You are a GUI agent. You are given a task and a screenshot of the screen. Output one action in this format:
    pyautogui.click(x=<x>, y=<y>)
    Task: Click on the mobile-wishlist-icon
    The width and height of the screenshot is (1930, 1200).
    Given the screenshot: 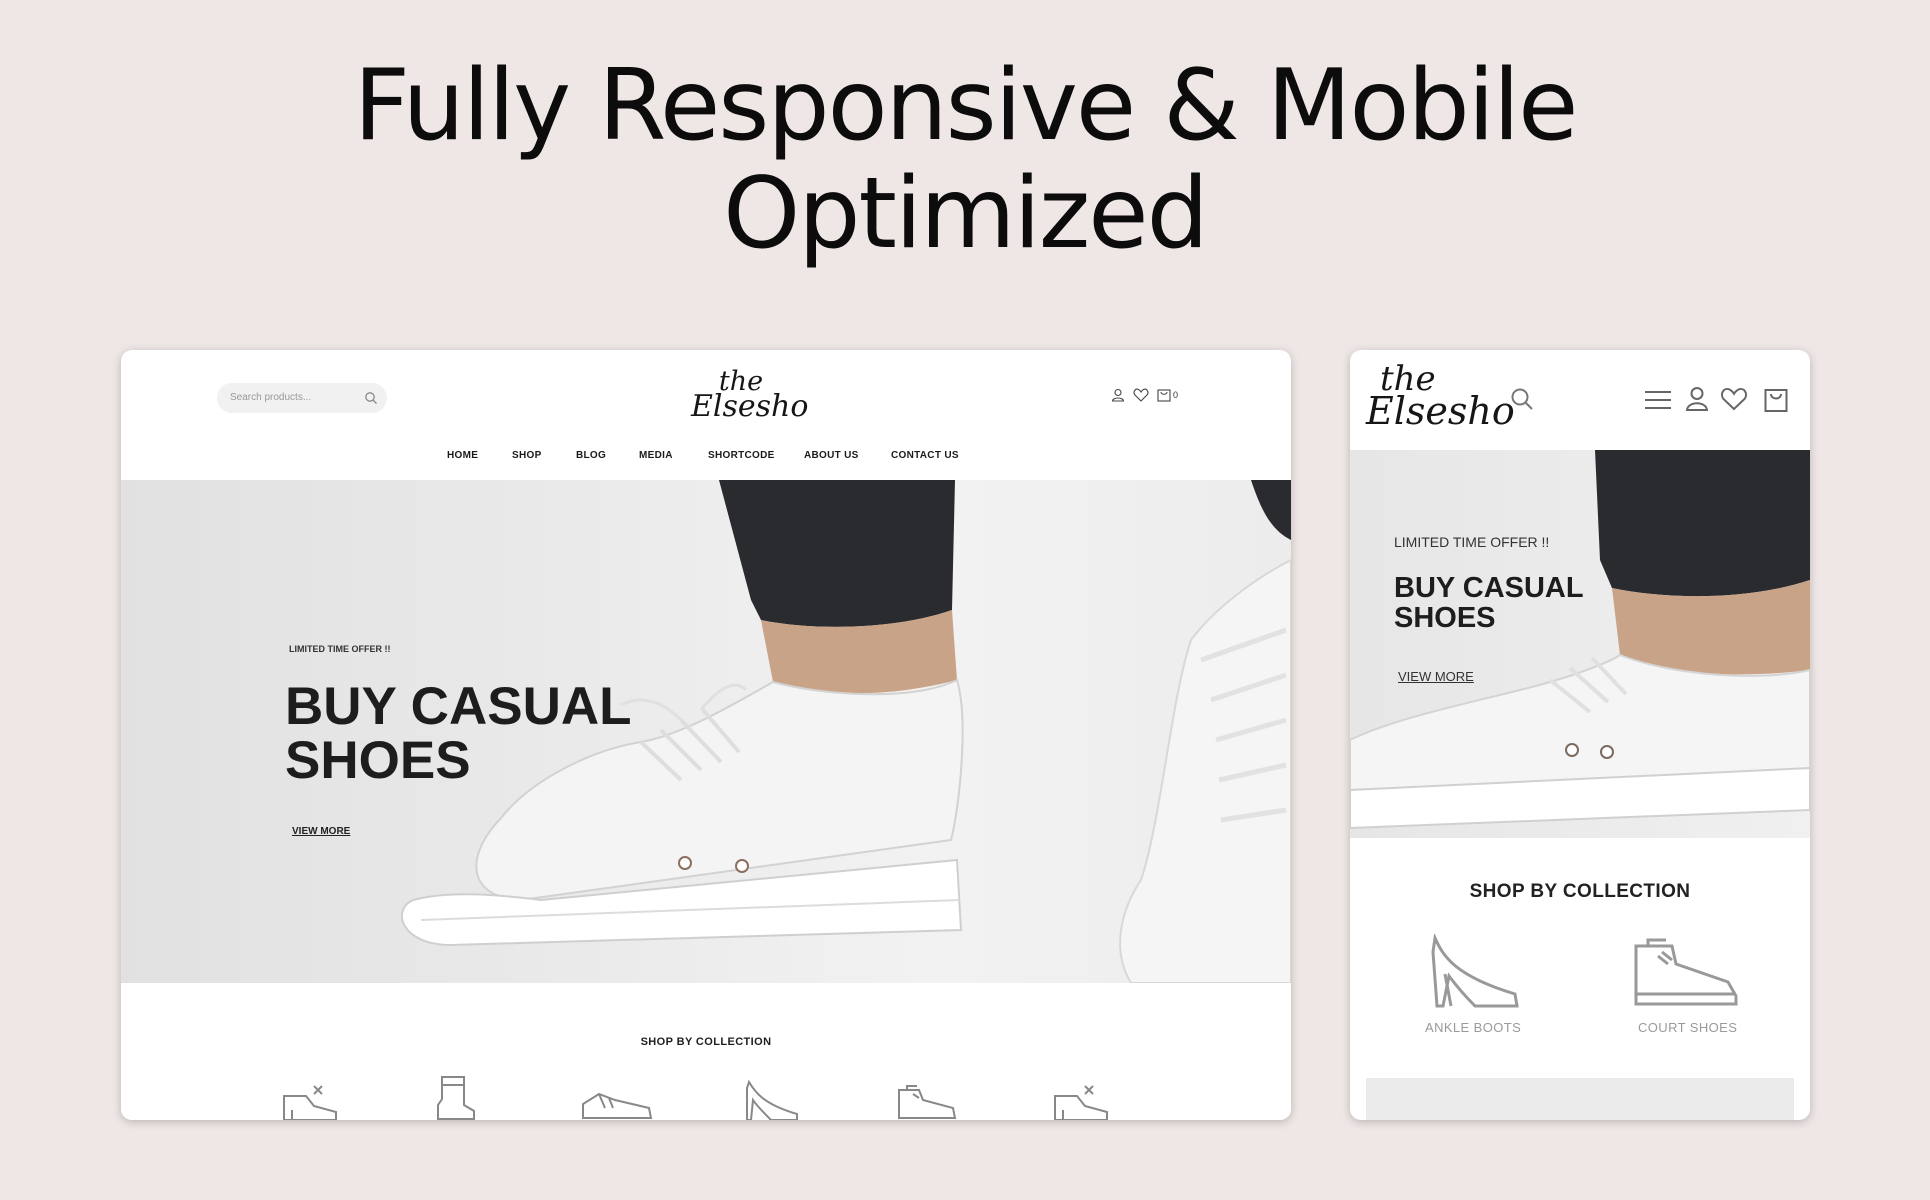 What is the action you would take?
    pyautogui.click(x=1734, y=399)
    